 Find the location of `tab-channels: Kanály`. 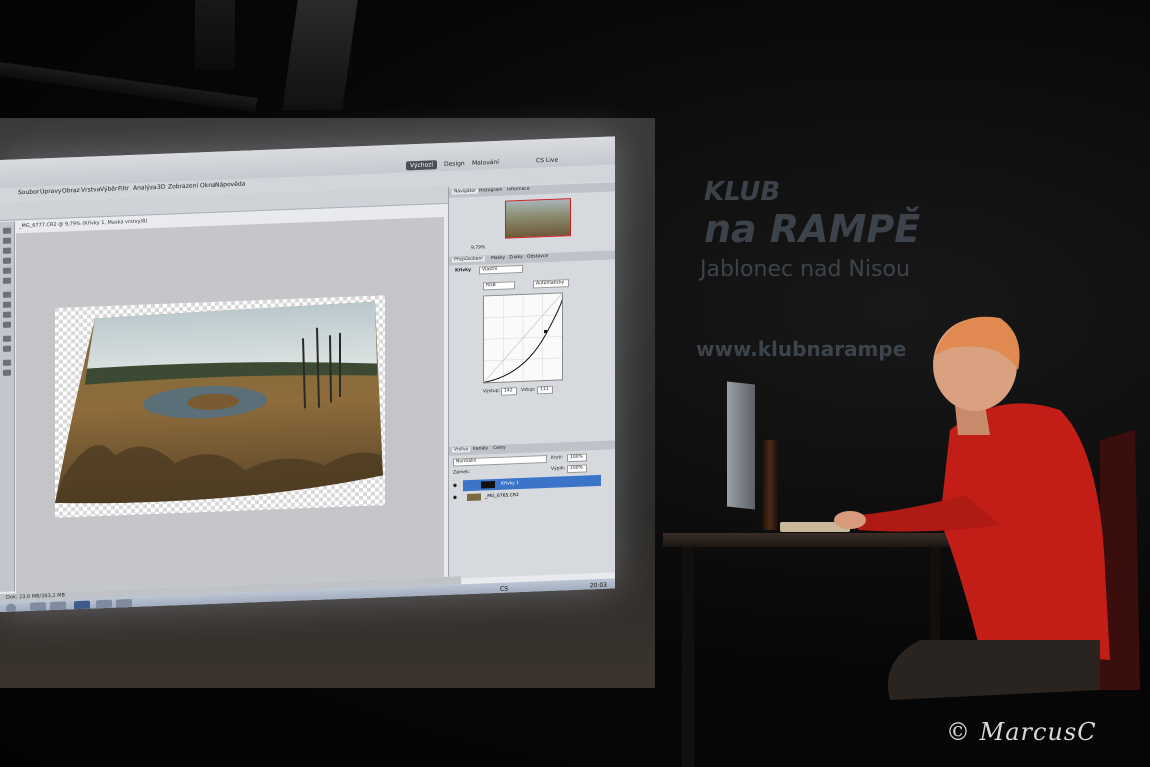

tab-channels: Kanály is located at coordinates (480, 449).